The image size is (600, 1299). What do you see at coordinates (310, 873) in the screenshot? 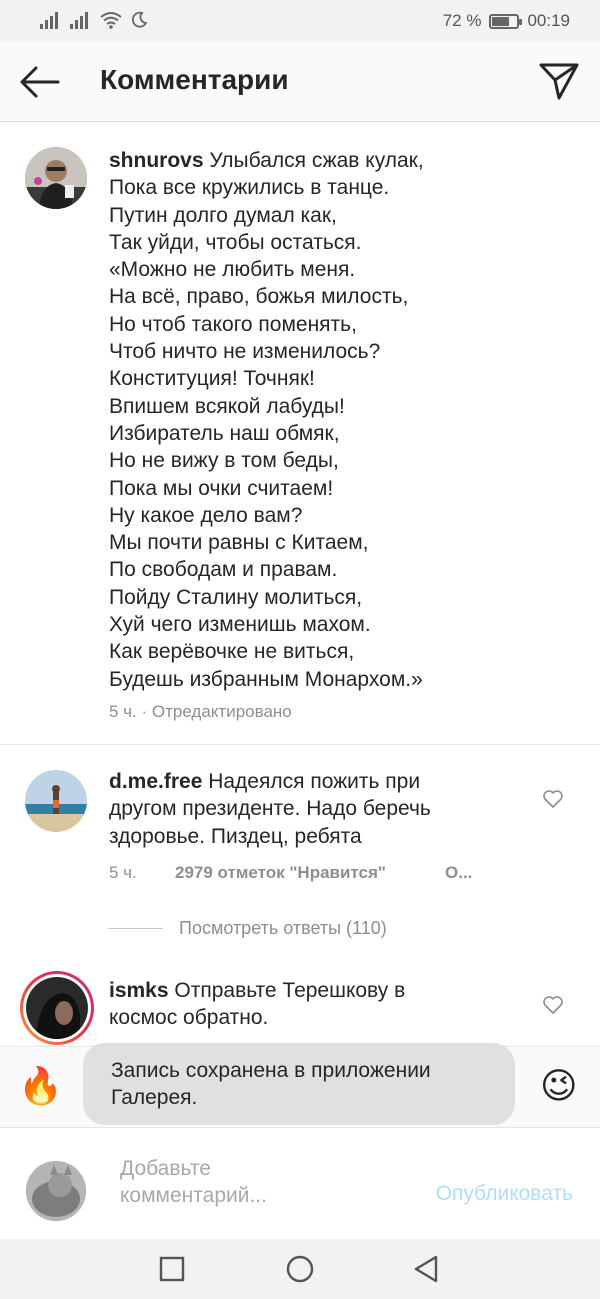
I see `likes-count: 2979 отметок "Нравится"` at bounding box center [310, 873].